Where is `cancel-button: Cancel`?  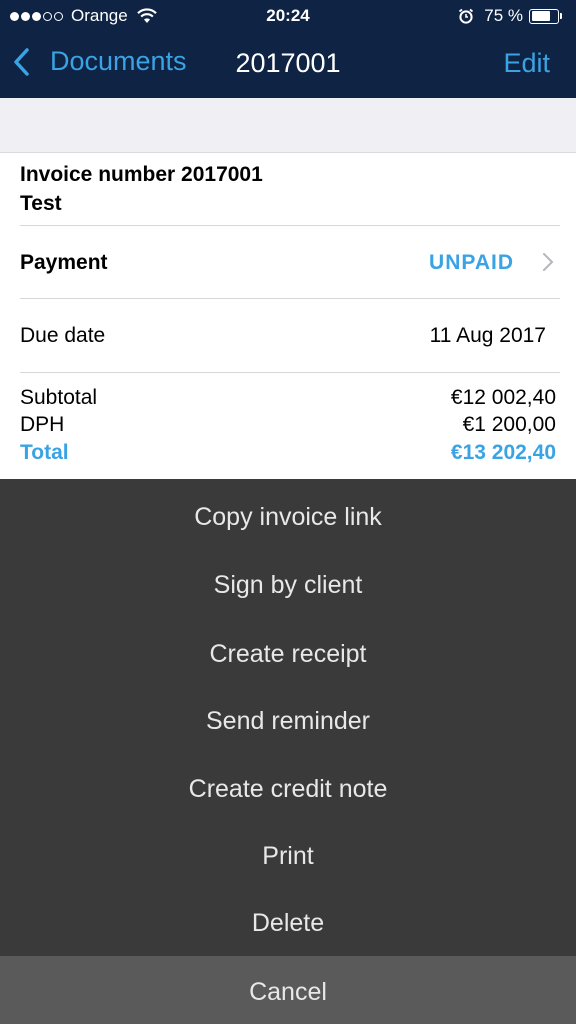
cancel-button: Cancel is located at coordinates (288, 990).